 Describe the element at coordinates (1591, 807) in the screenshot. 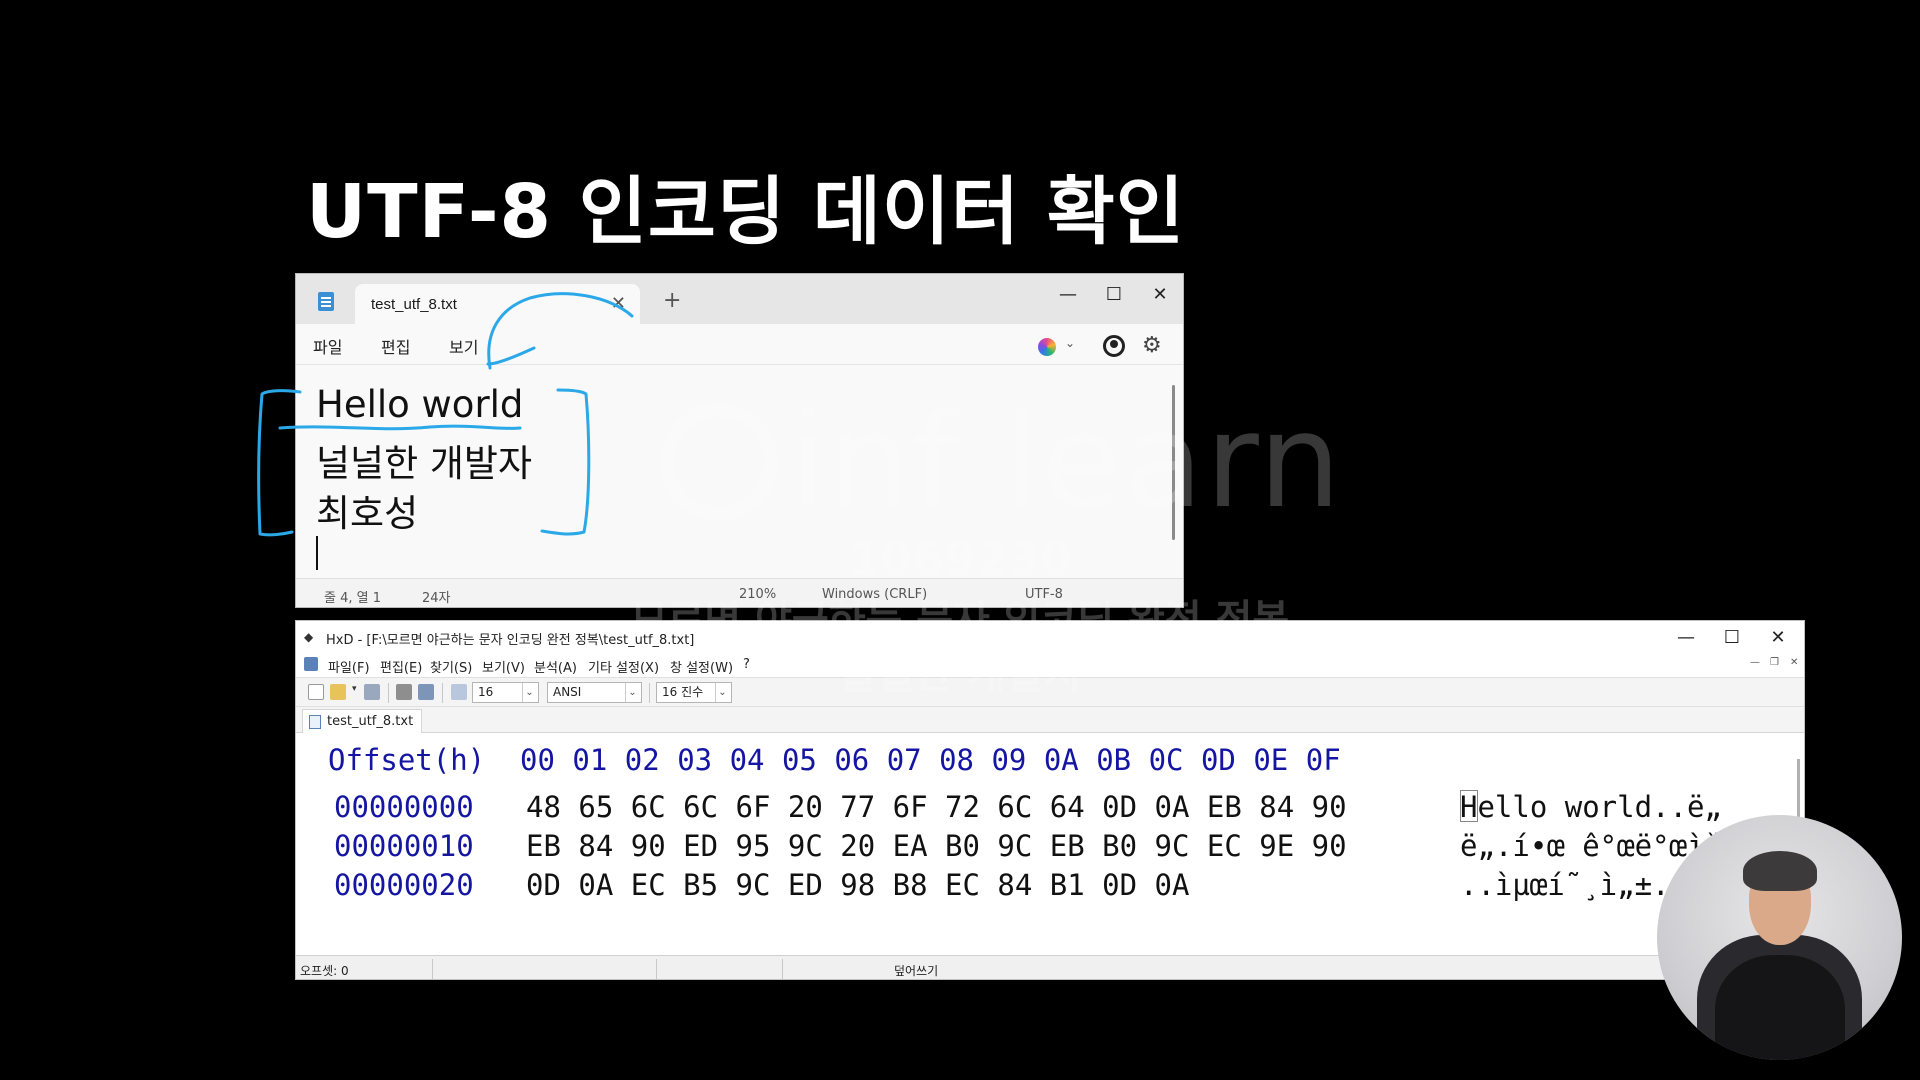

I see `row-decoded-text: Hello world..ë„` at that location.